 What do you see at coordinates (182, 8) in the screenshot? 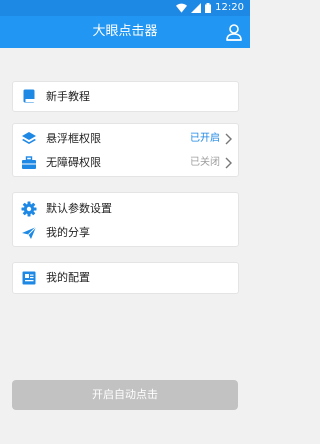
I see `wifi-icon` at bounding box center [182, 8].